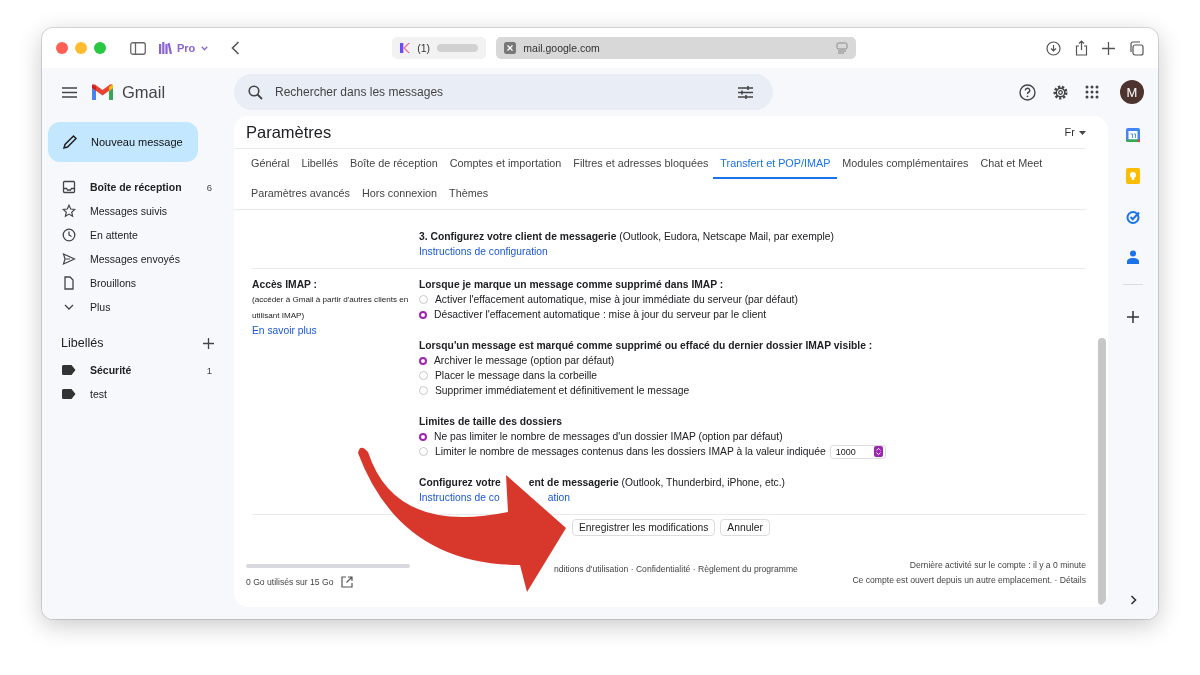 This screenshot has height=675, width=1200. What do you see at coordinates (138, 307) in the screenshot?
I see `sidebar-item: Plus` at bounding box center [138, 307].